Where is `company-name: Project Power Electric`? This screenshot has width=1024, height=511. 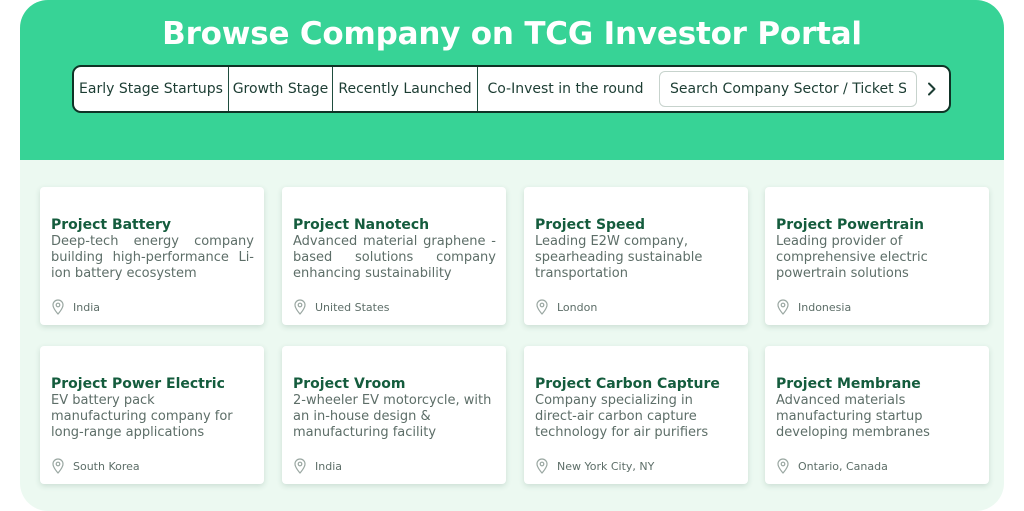 company-name: Project Power Electric is located at coordinates (138, 384).